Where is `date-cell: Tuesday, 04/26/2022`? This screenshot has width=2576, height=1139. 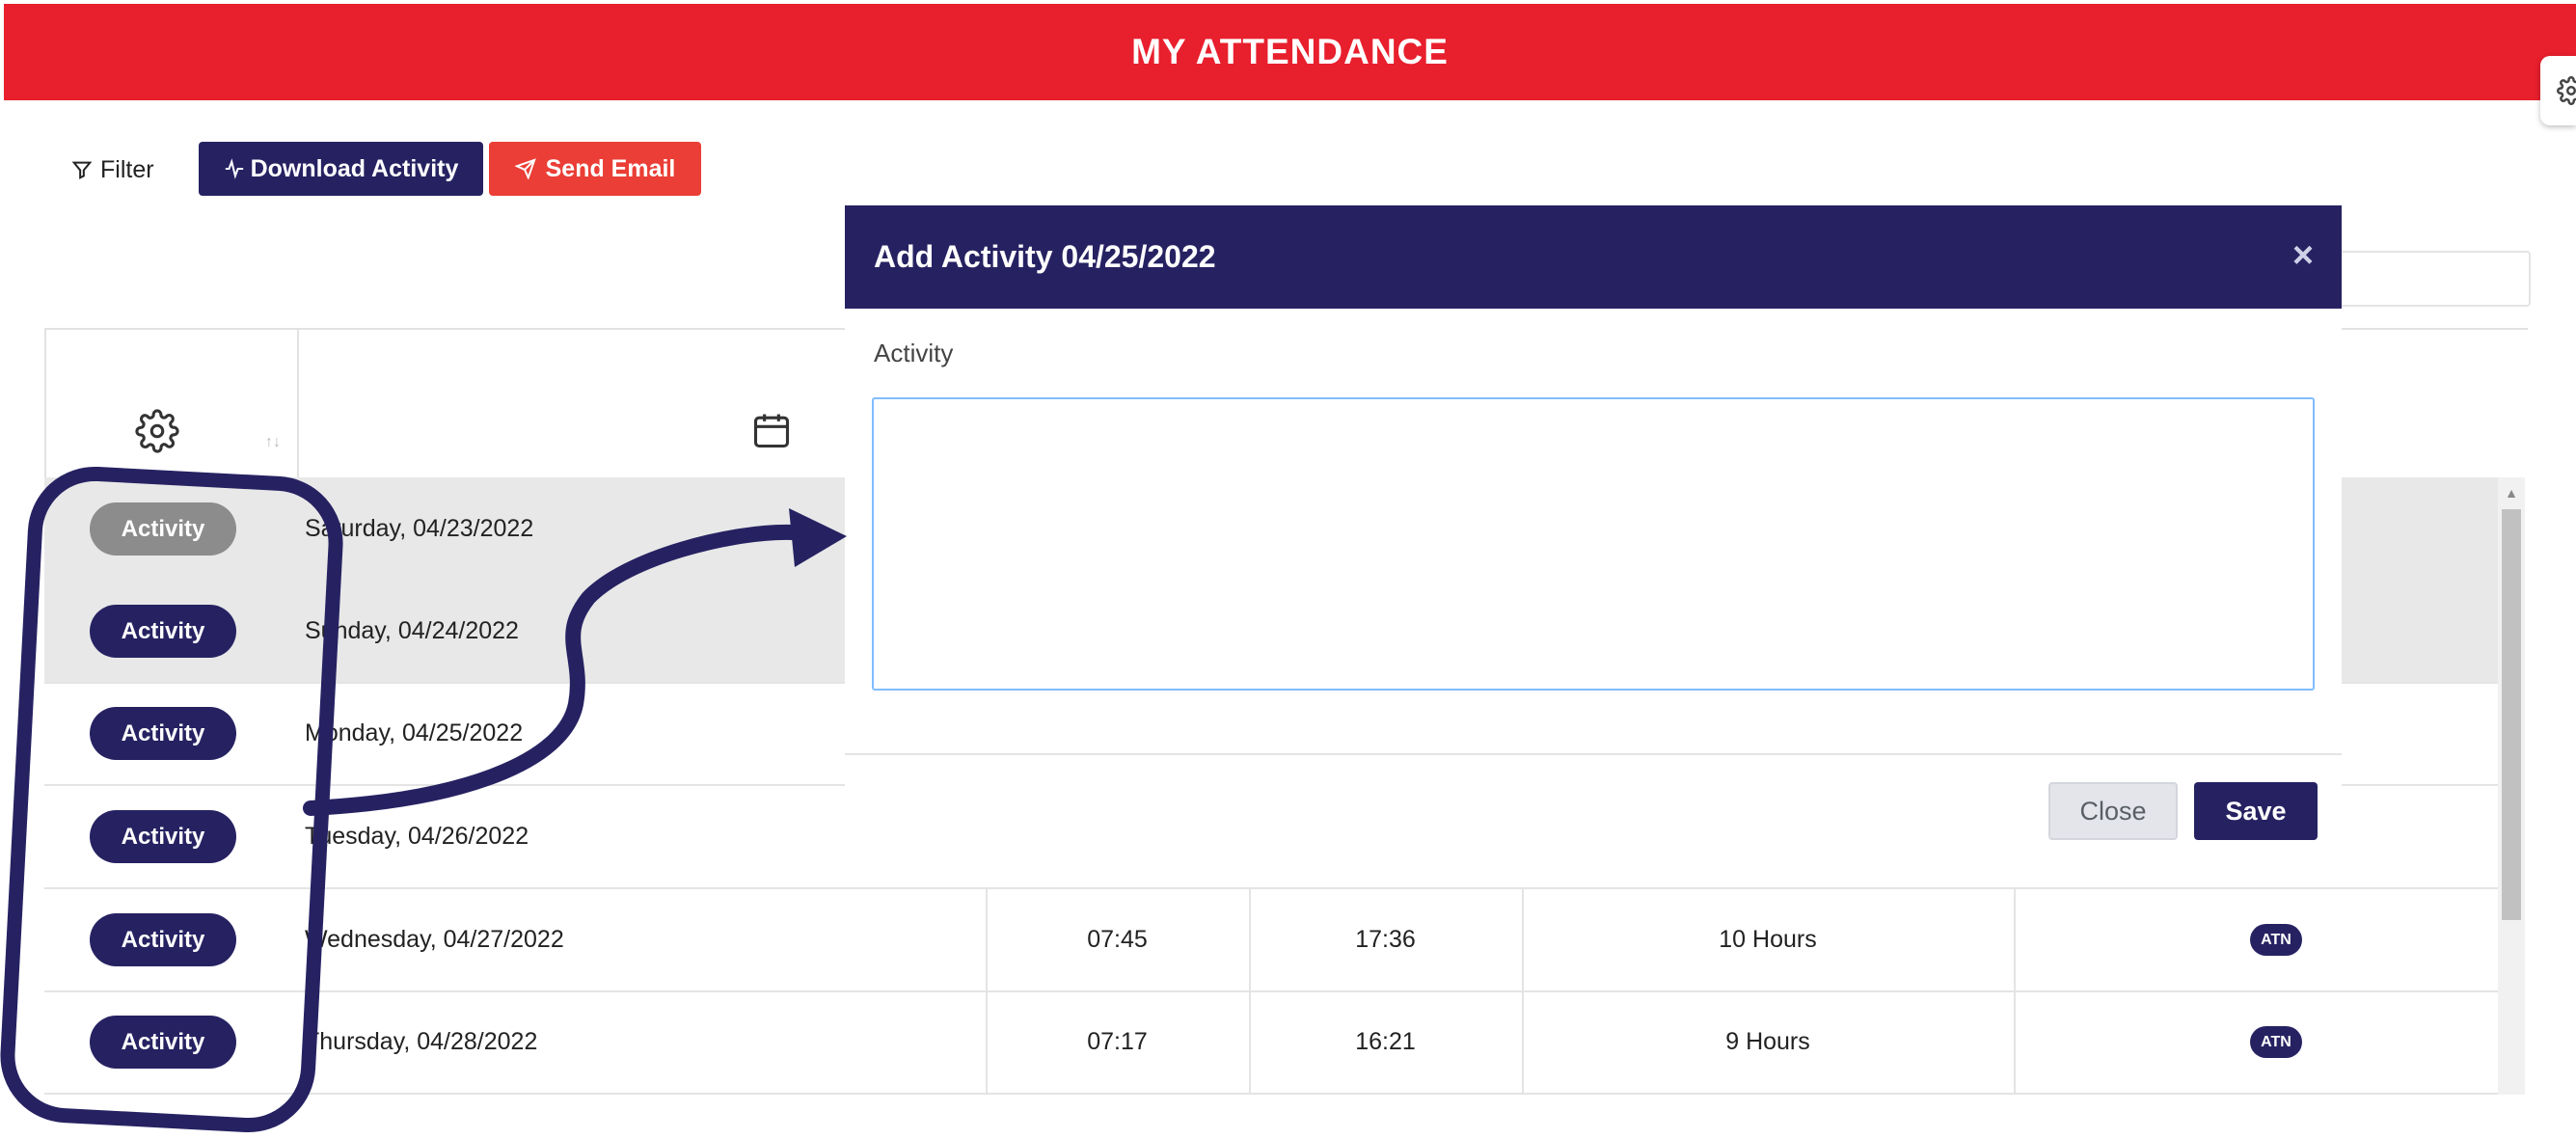
date-cell: Tuesday, 04/26/2022 is located at coordinates (417, 836).